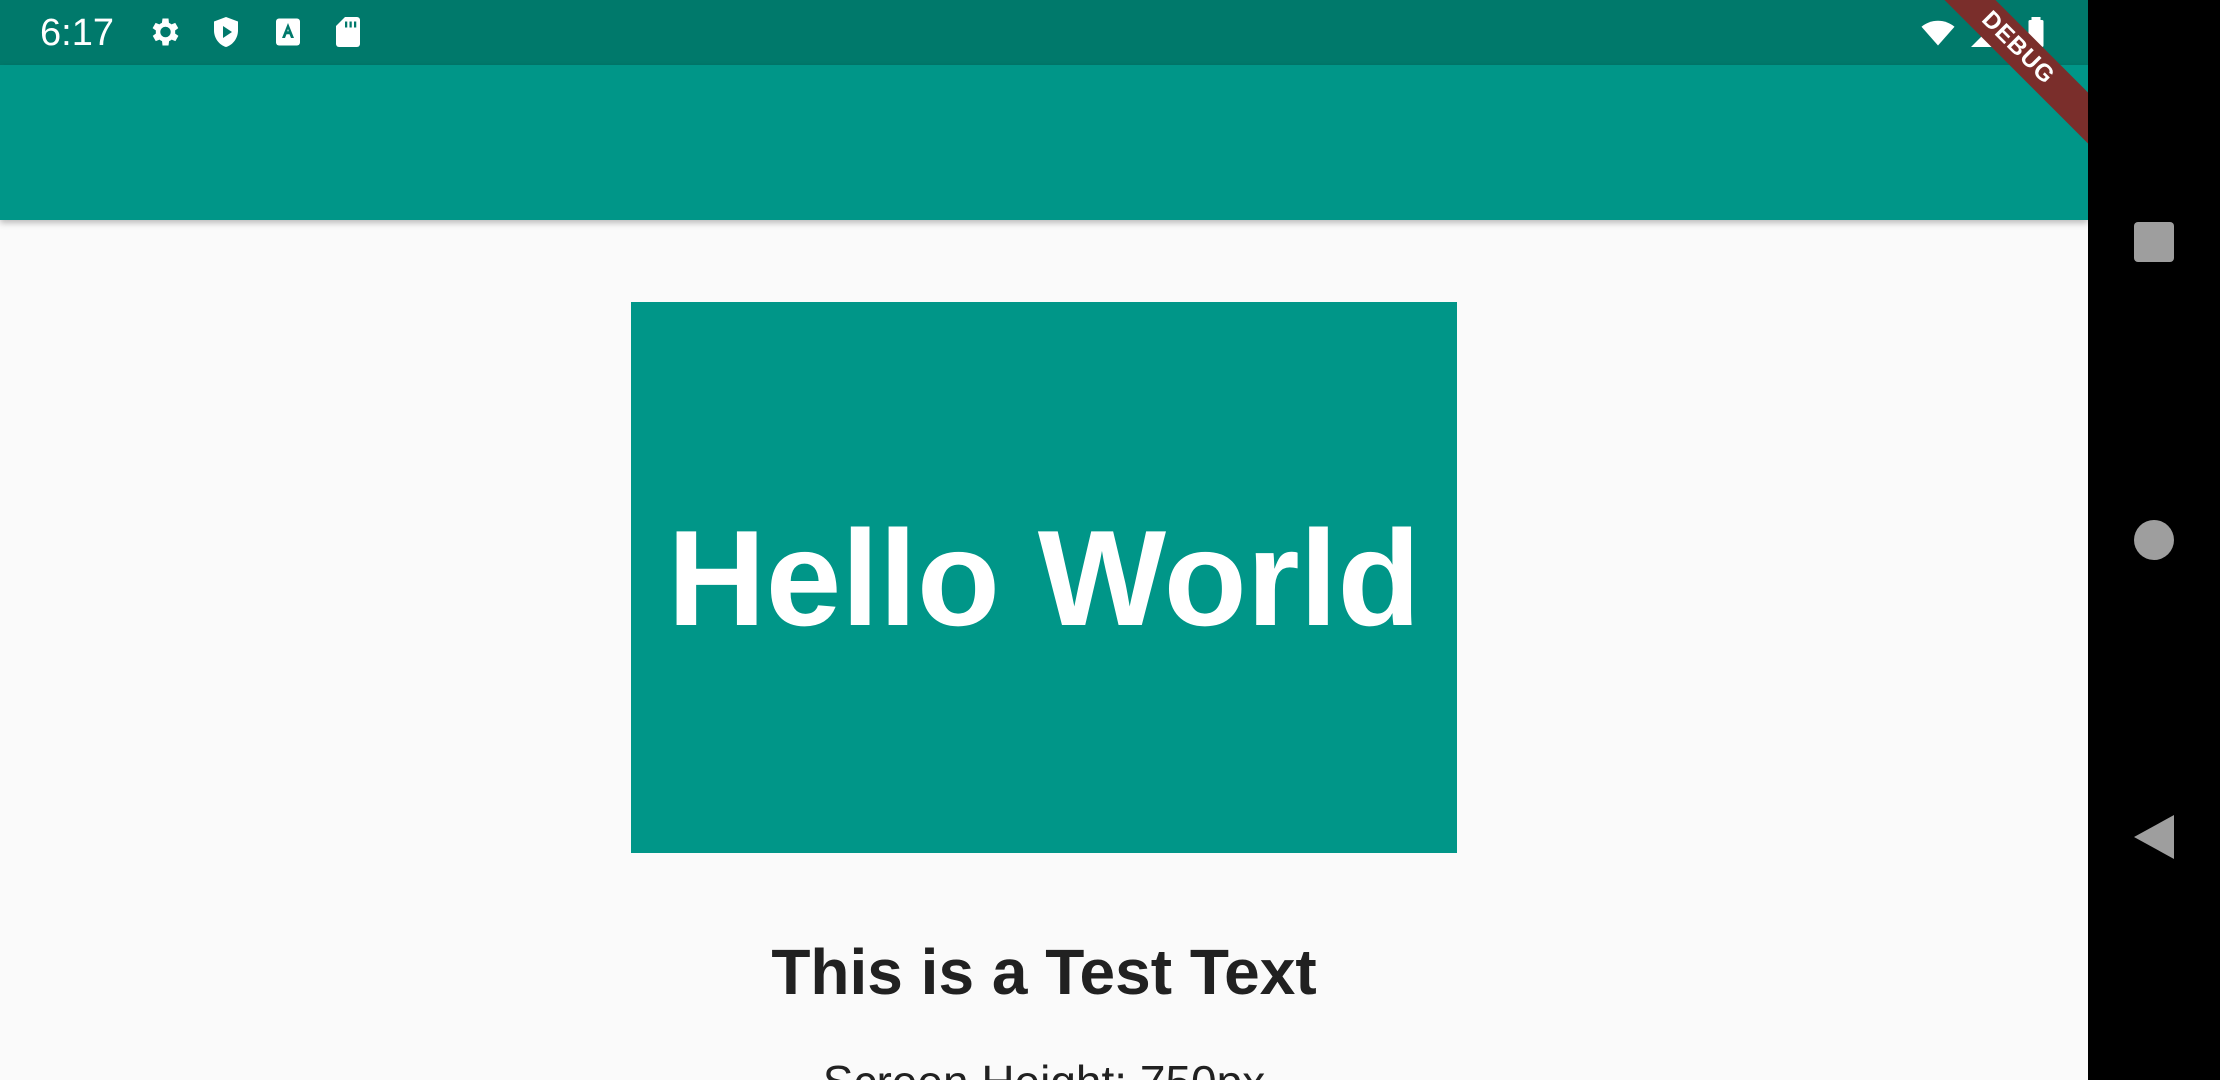 Image resolution: width=2220 pixels, height=1080 pixels. Describe the element at coordinates (2154, 837) in the screenshot. I see `back-button` at that location.